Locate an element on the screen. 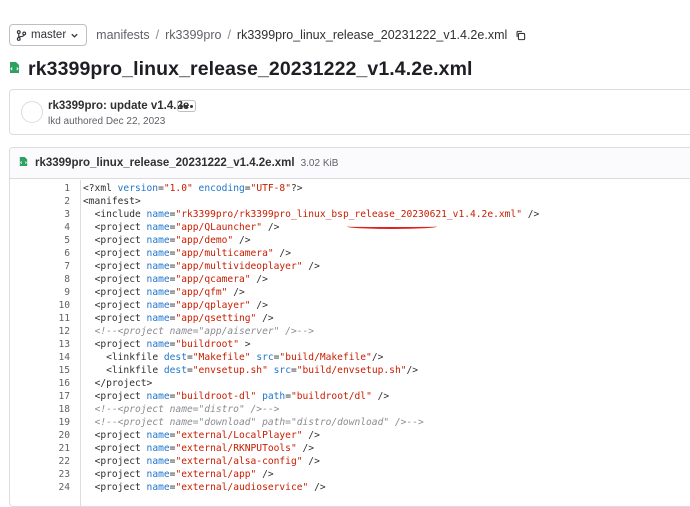  code-text: <!--<project name="distro" />--> is located at coordinates (181, 409).